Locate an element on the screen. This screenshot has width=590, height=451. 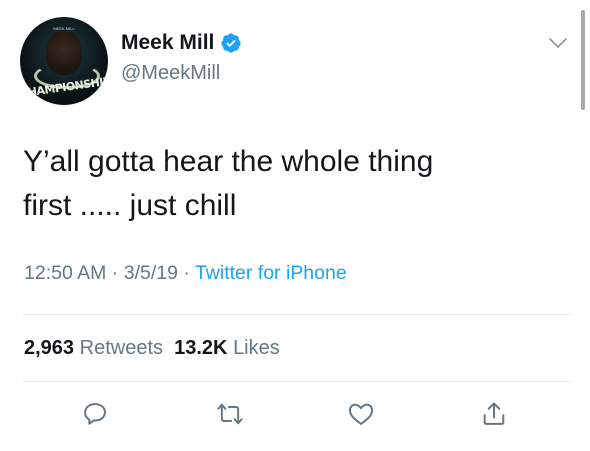
retweets-count: 2,963 is located at coordinates (49, 348).